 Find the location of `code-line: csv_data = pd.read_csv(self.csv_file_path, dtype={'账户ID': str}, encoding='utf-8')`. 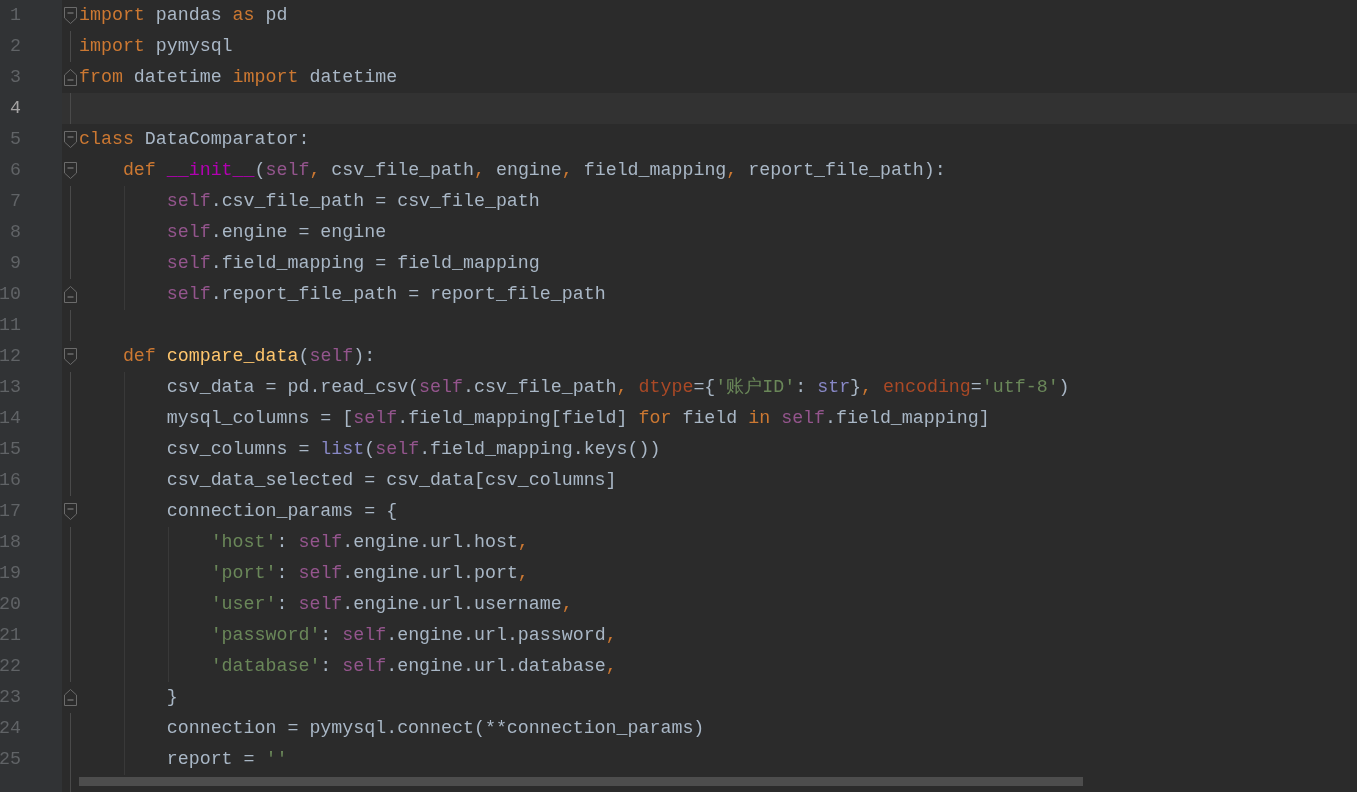

code-line: csv_data = pd.read_csv(self.csv_file_path, dtype={'账户ID': str}, encoding='utf-8') is located at coordinates (617, 387).